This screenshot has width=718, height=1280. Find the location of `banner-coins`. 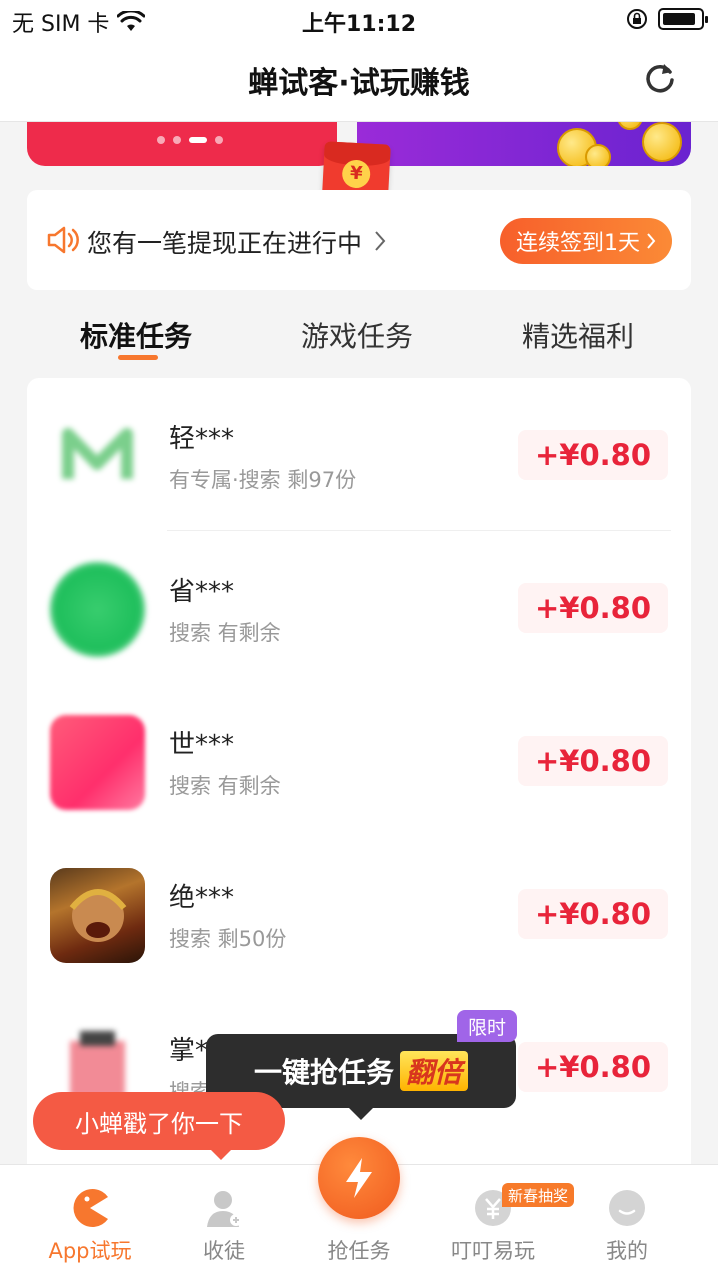

banner-coins is located at coordinates (524, 144).